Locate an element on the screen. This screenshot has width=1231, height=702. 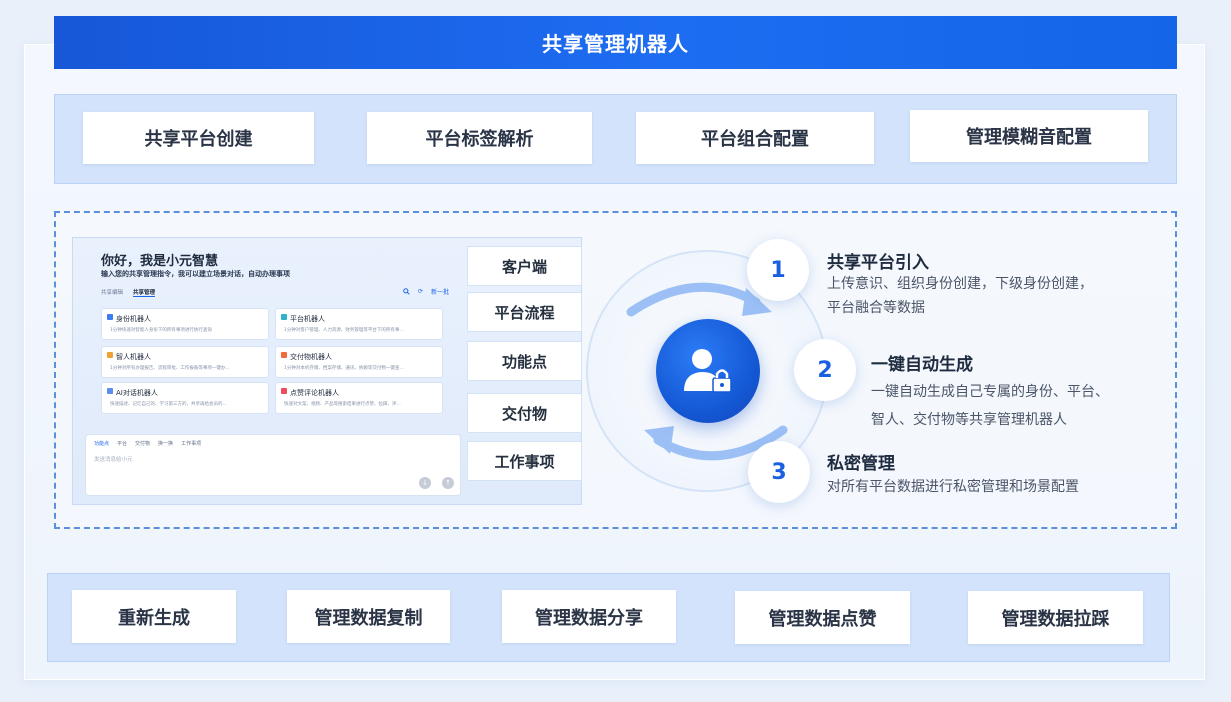
identity-icon is located at coordinates (110, 317).